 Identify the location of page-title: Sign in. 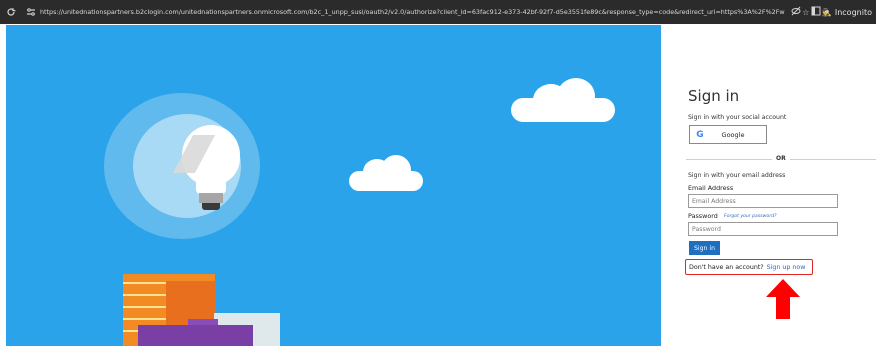
(714, 96).